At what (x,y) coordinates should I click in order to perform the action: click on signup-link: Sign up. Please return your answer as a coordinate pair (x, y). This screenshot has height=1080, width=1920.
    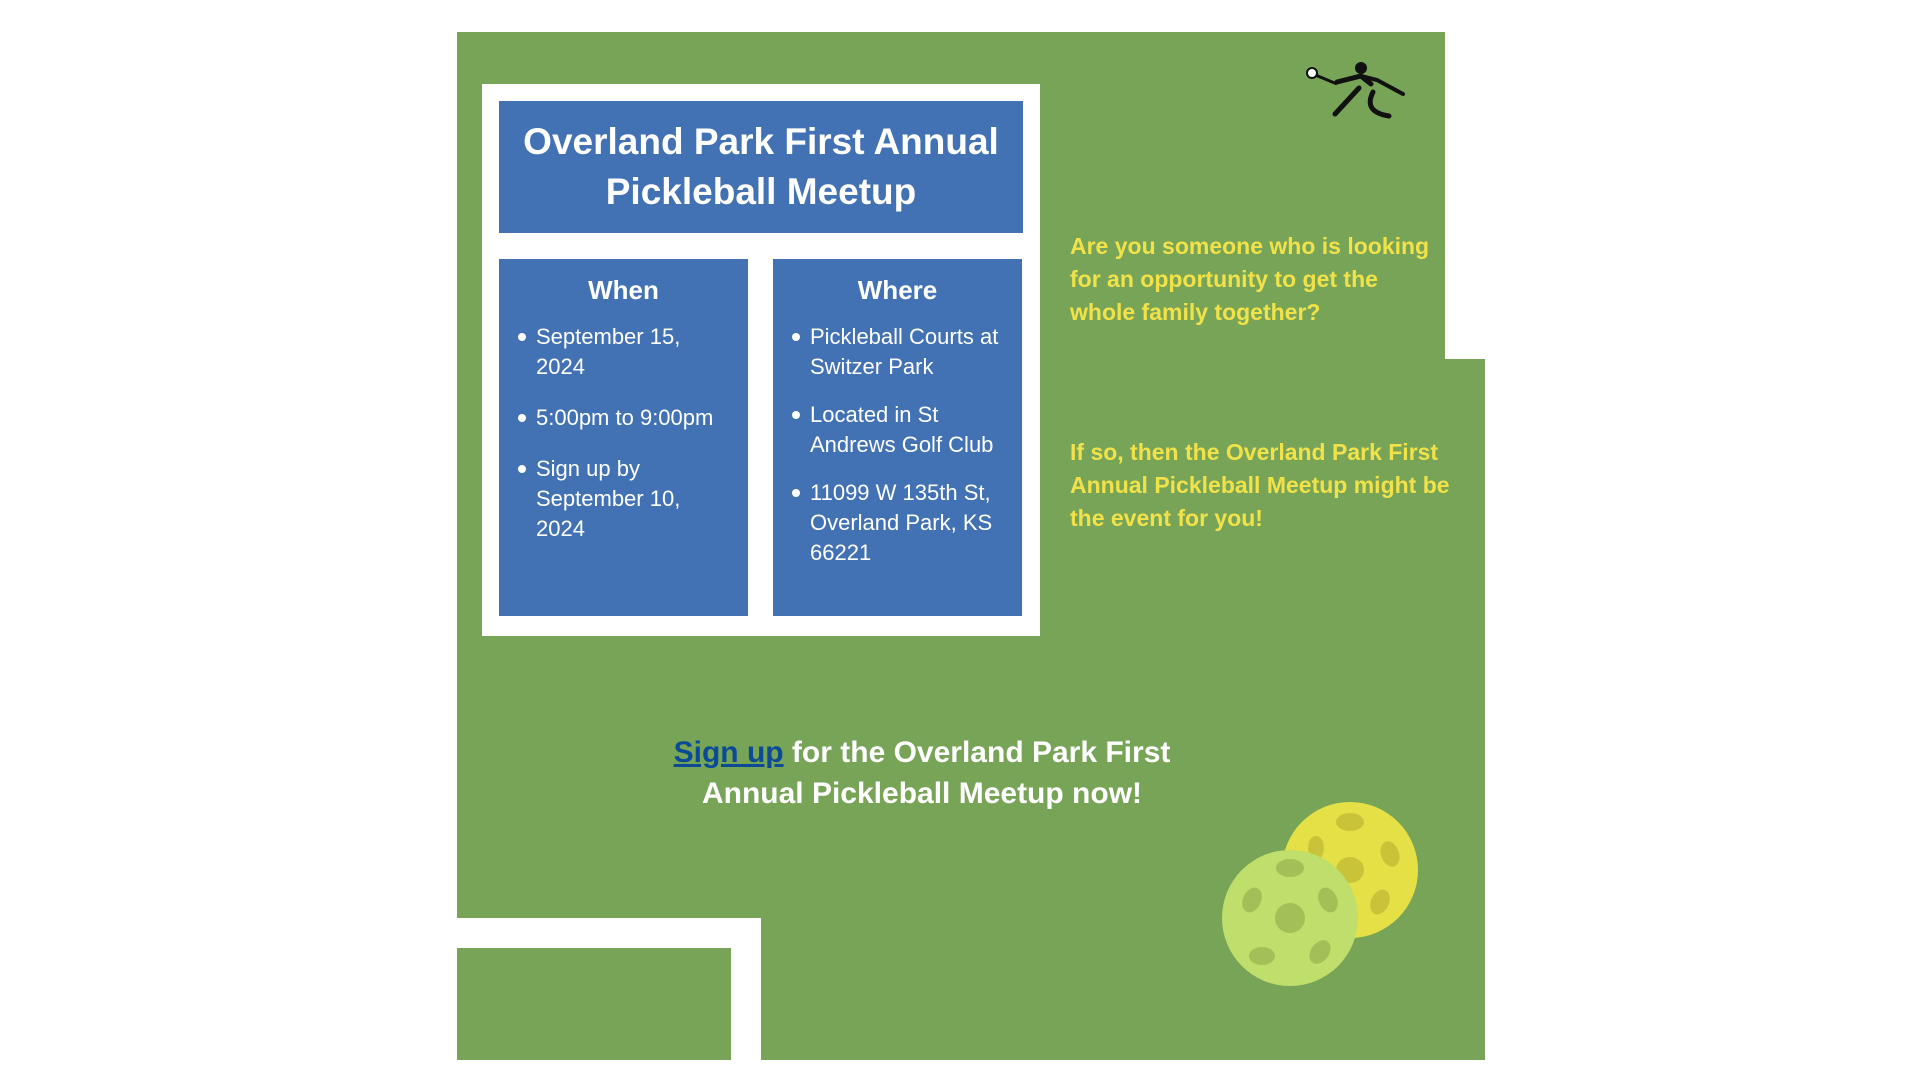
    Looking at the image, I should click on (729, 752).